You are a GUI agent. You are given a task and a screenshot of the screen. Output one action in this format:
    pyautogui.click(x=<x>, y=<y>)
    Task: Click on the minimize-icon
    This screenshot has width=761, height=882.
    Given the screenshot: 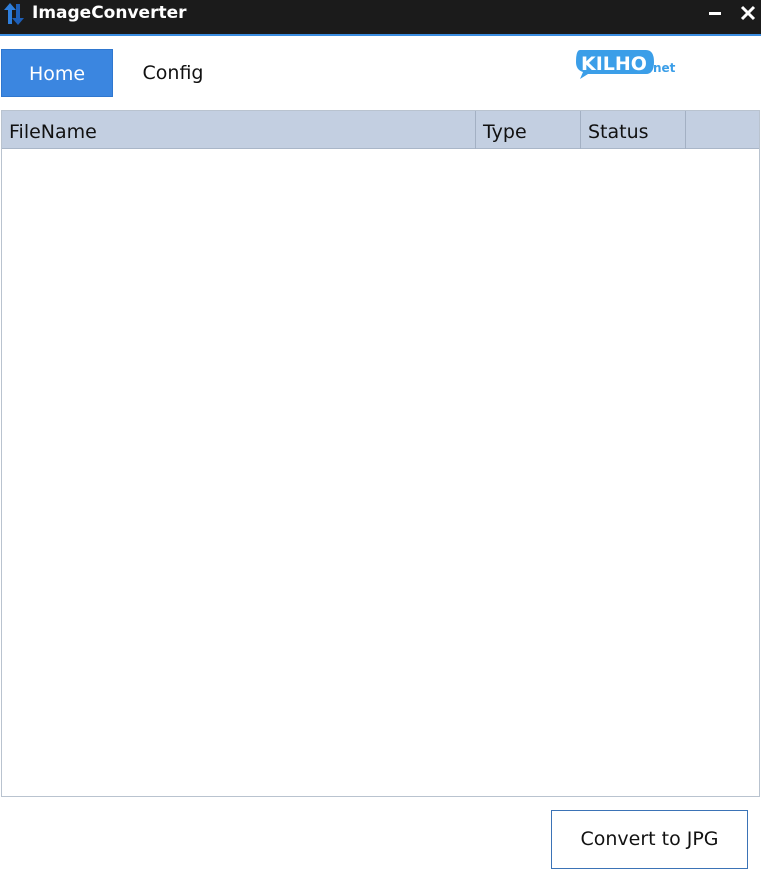 What is the action you would take?
    pyautogui.click(x=715, y=13)
    